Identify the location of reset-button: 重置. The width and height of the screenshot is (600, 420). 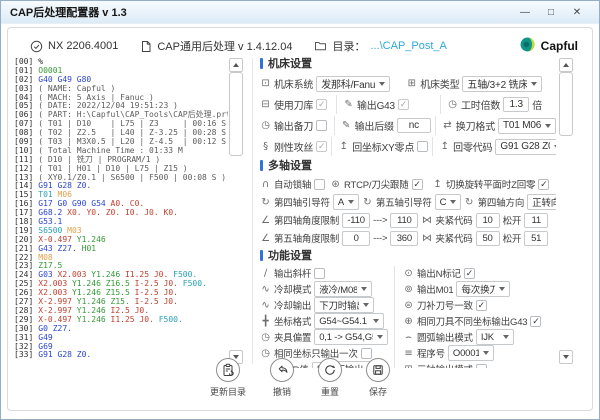
(330, 378).